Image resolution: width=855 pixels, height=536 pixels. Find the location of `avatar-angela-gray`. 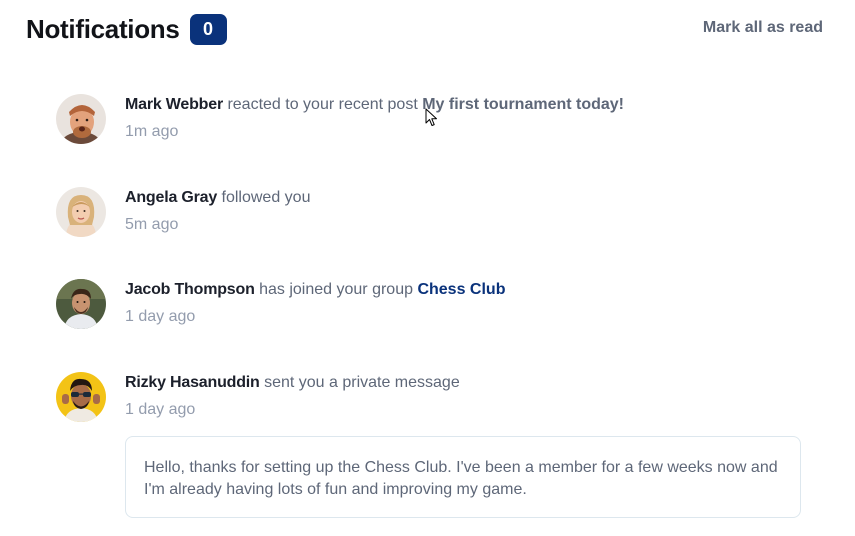

avatar-angela-gray is located at coordinates (81, 212).